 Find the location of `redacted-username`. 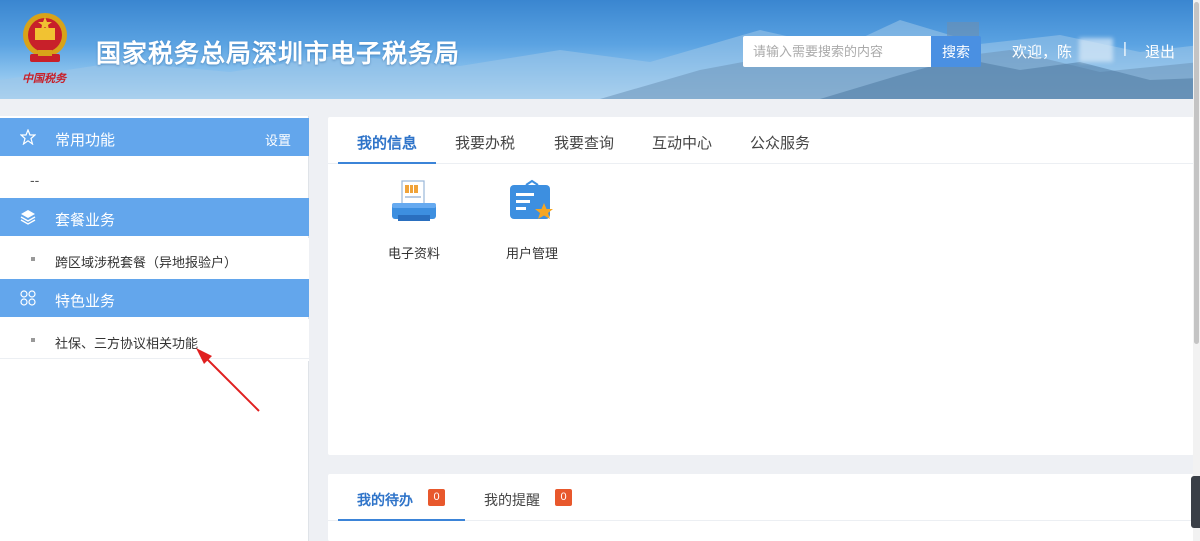

redacted-username is located at coordinates (1096, 50).